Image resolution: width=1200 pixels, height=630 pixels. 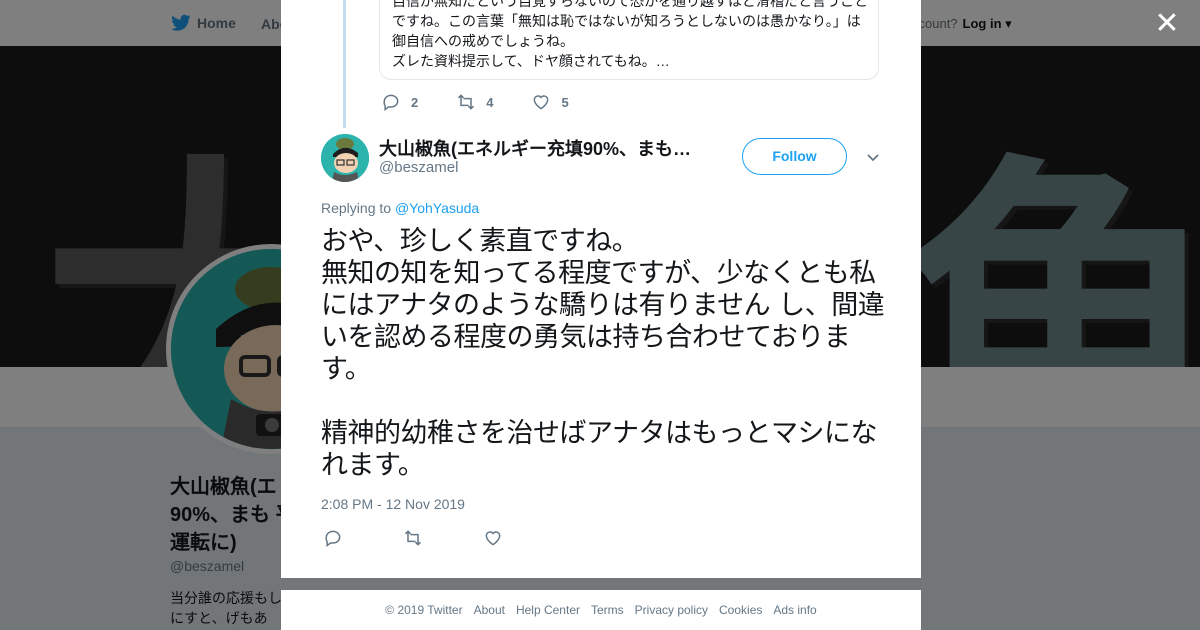 I want to click on like-button: 5, so click(x=550, y=102).